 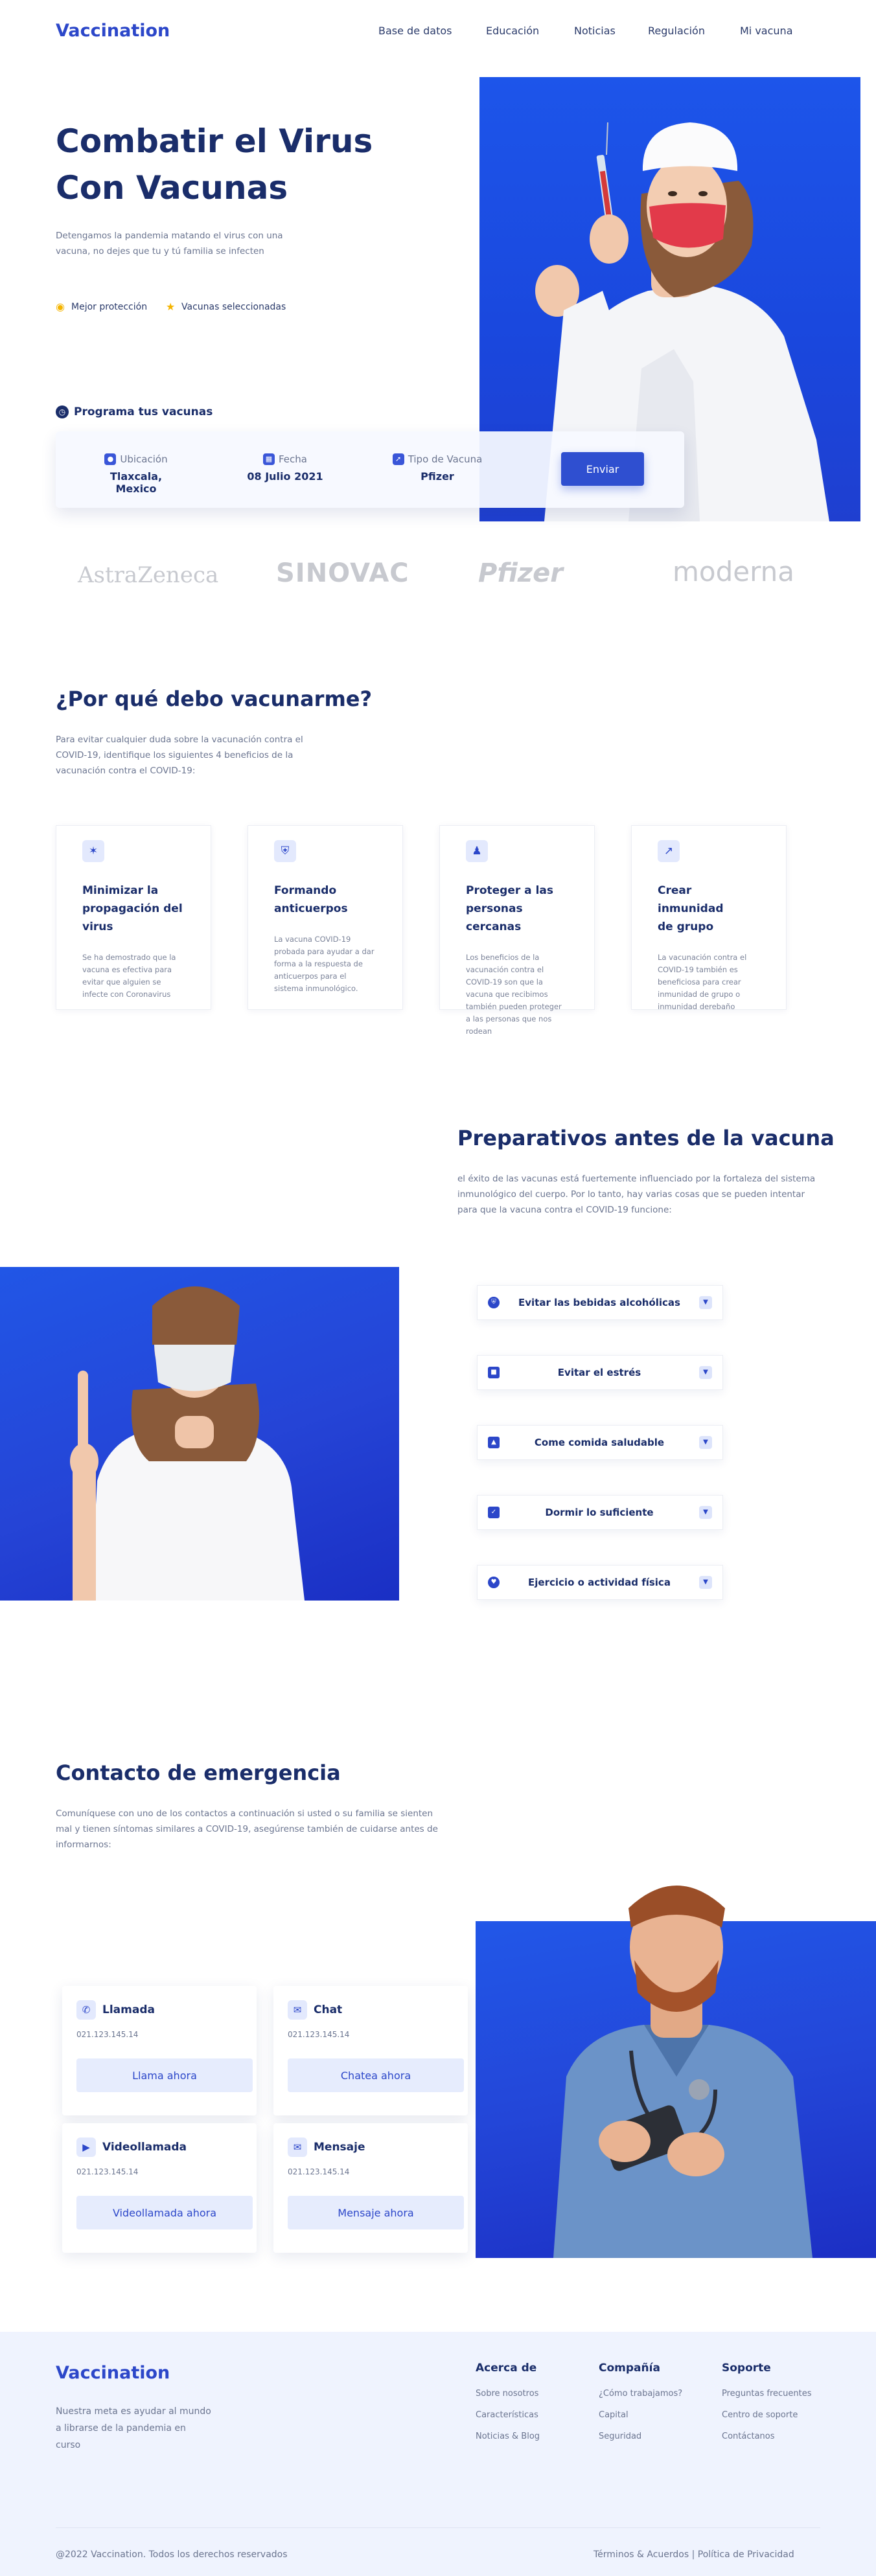 What do you see at coordinates (669, 851) in the screenshot?
I see `chart-icon: ↗` at bounding box center [669, 851].